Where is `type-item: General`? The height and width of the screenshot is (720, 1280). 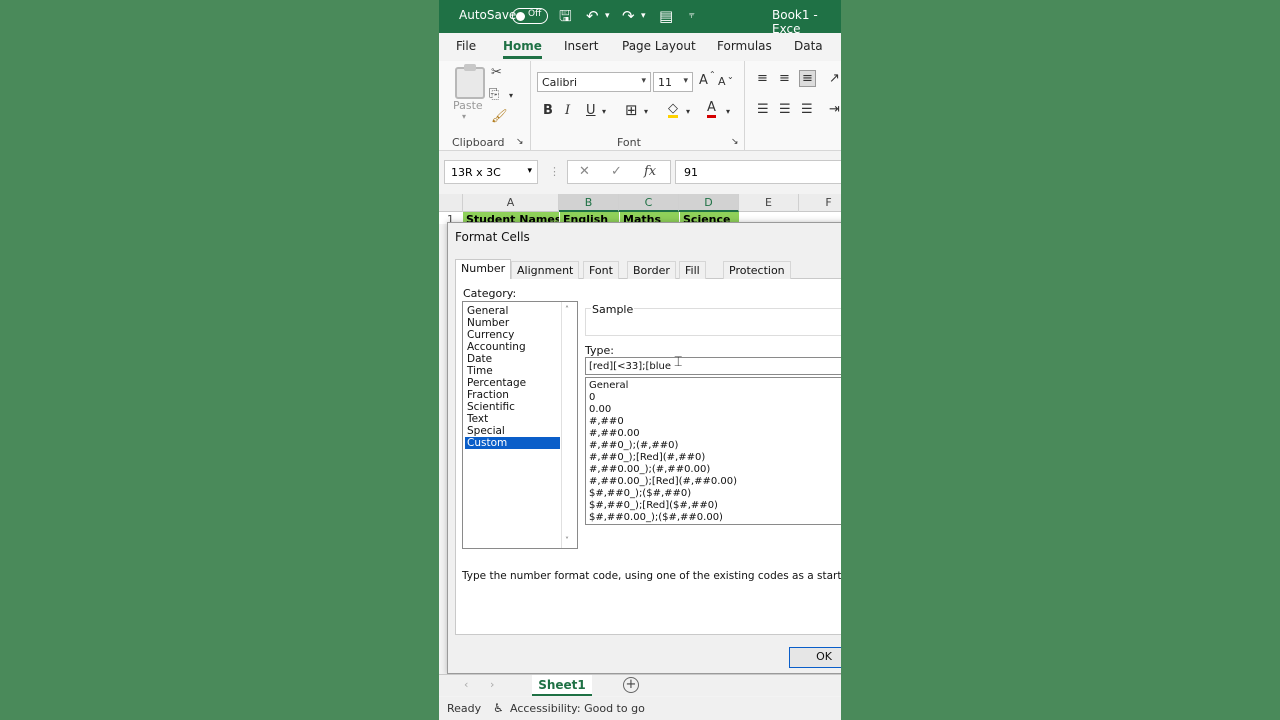
type-item: General is located at coordinates (608, 386).